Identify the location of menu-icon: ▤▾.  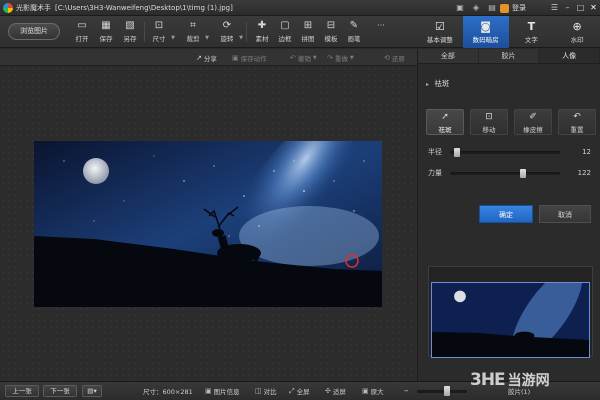
(92, 391).